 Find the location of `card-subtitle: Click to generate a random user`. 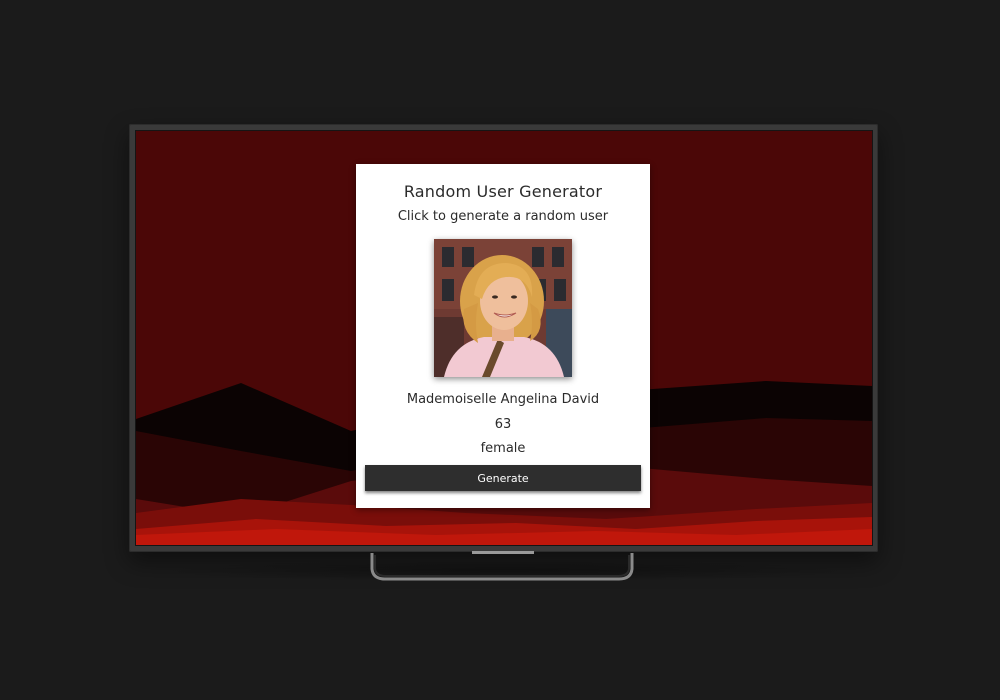

card-subtitle: Click to generate a random user is located at coordinates (503, 216).